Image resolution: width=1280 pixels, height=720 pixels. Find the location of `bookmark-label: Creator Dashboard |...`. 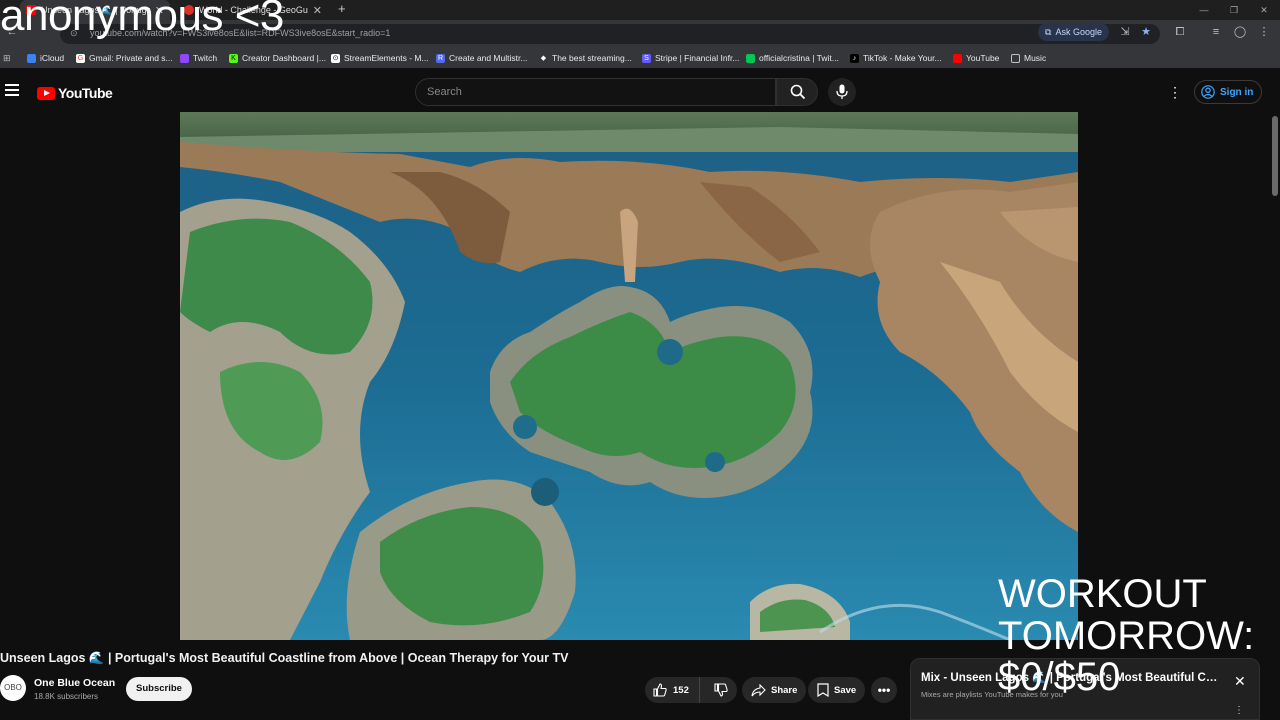

bookmark-label: Creator Dashboard |... is located at coordinates (284, 58).